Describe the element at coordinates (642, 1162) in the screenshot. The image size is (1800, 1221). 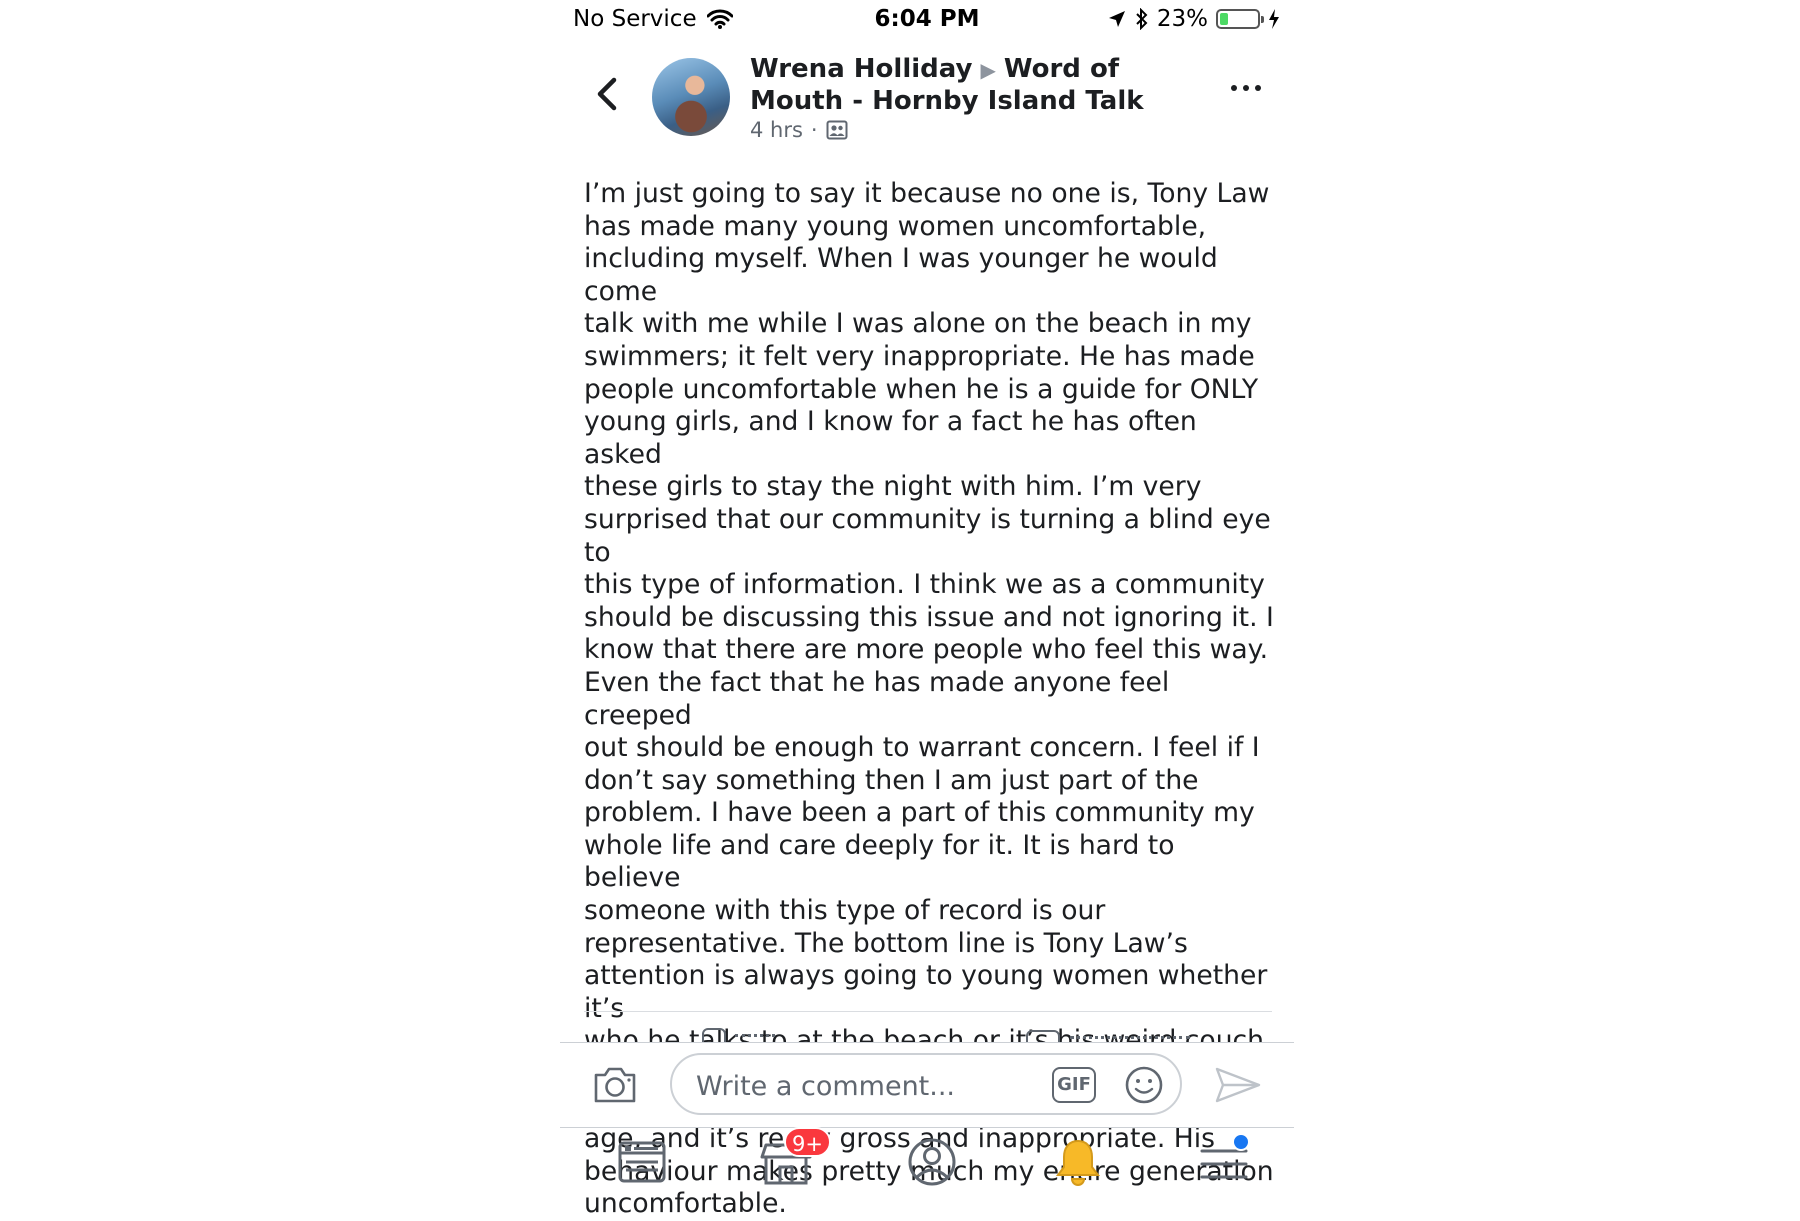
I see `news-feed-icon` at that location.